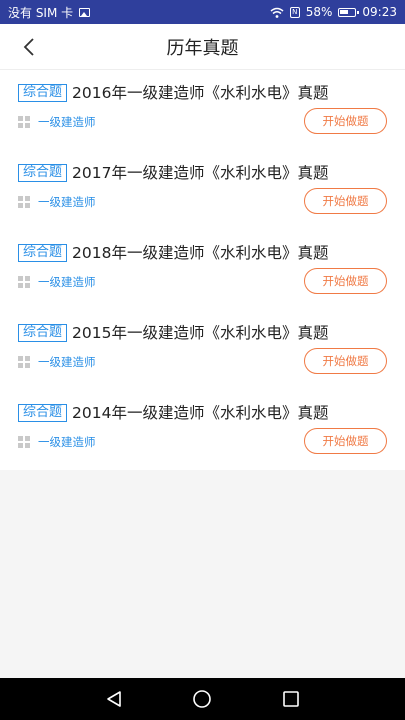 This screenshot has width=405, height=720. I want to click on list-item: 综合题 2018年一级建造师《水利水电》真题 一级建造师 开始做题, so click(202, 270).